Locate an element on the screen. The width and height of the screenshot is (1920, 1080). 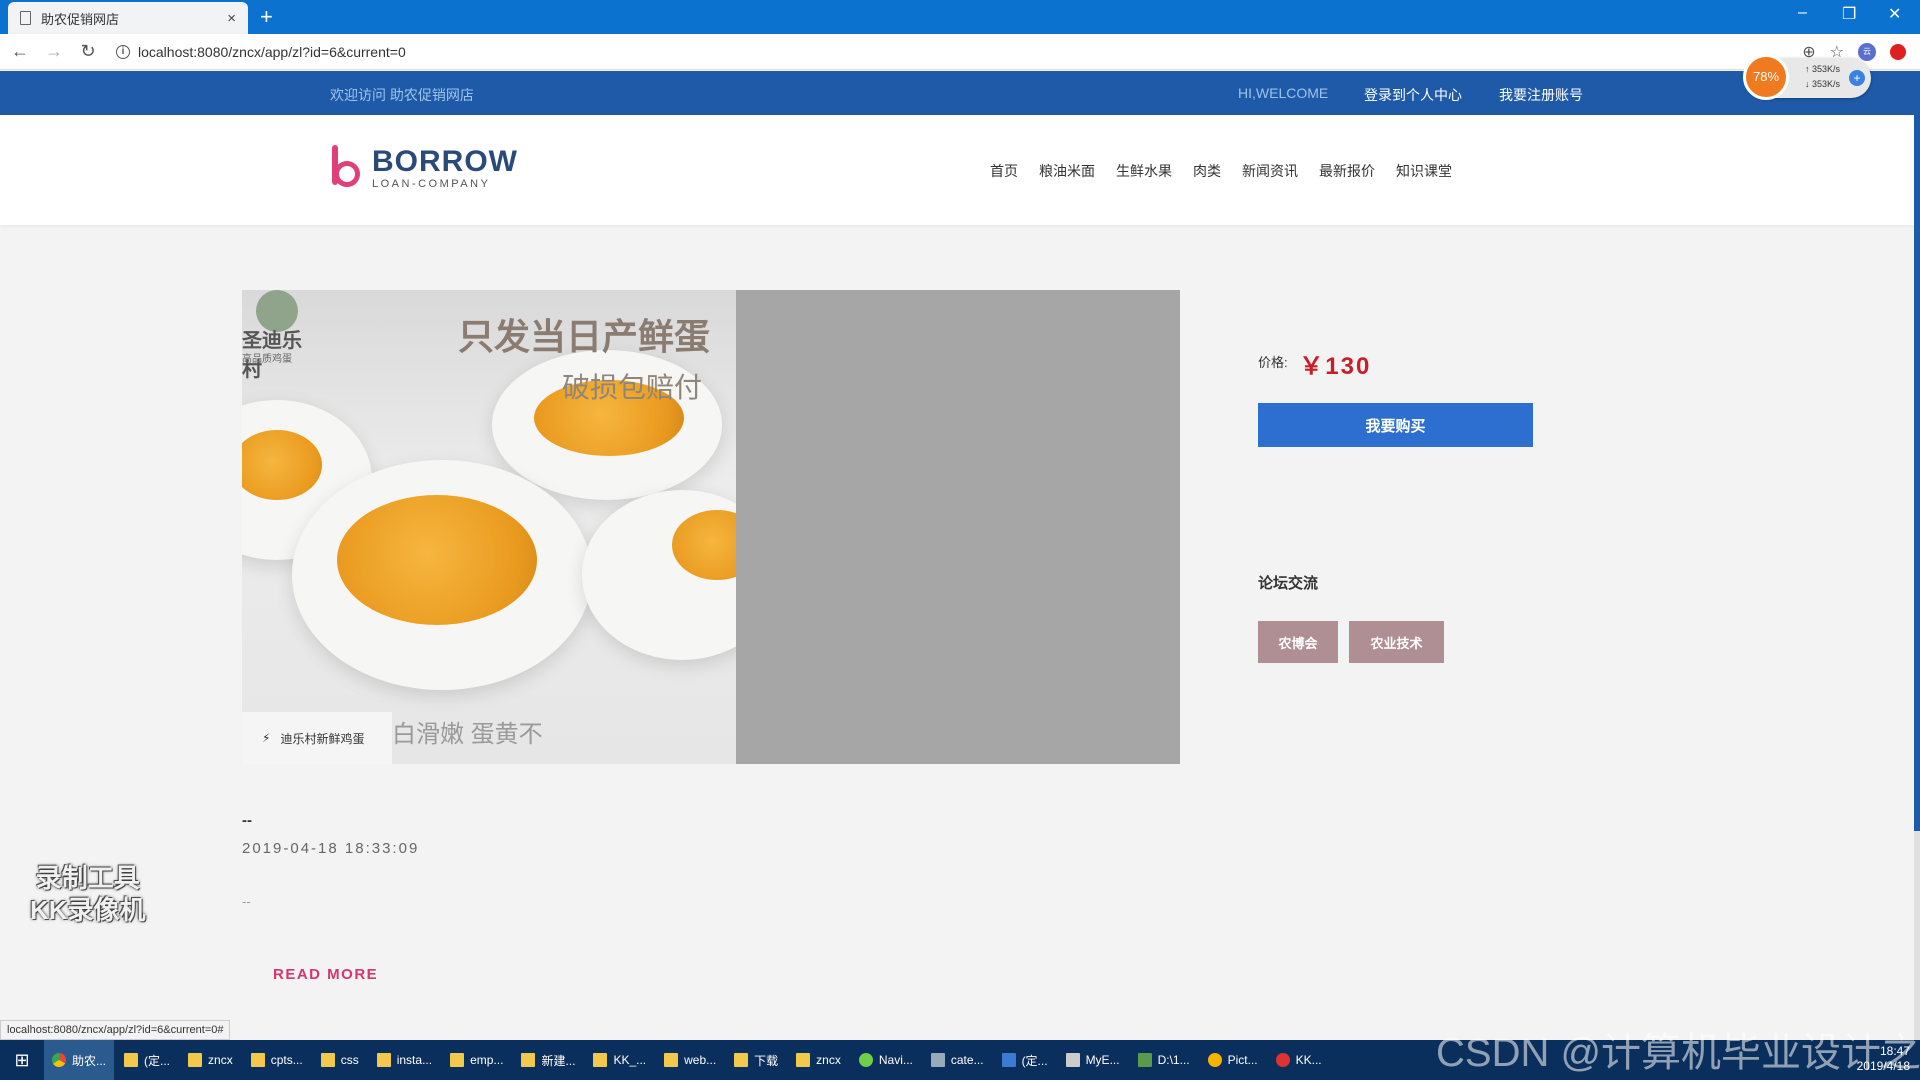
kk-recorder-icon is located at coordinates (1282, 1060).